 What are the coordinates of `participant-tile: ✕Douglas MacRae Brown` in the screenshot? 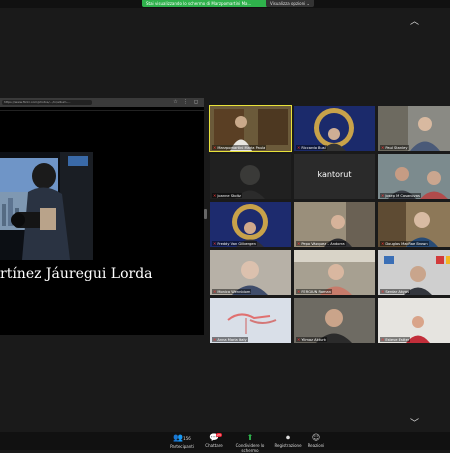 It's located at (414, 224).